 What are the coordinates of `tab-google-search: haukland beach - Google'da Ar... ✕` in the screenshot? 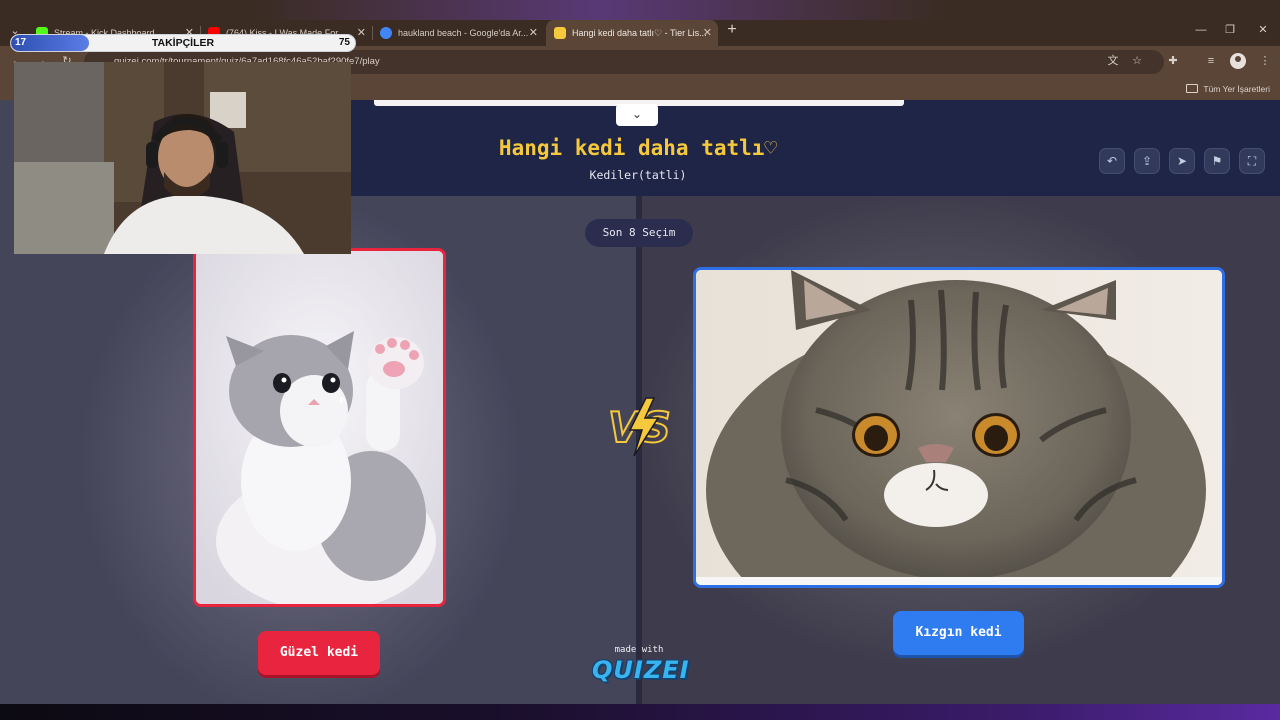 It's located at (458, 33).